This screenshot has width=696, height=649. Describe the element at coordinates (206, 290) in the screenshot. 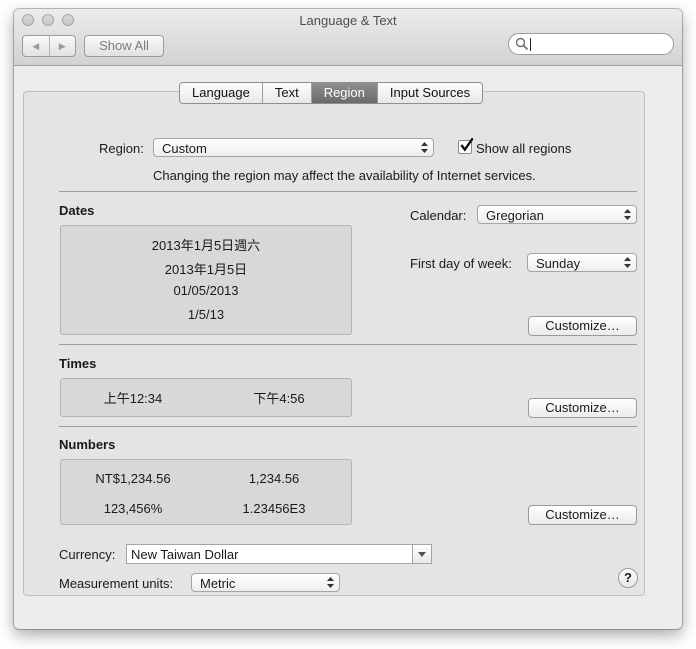

I see `date-sample-medium: 01/05/2013` at that location.